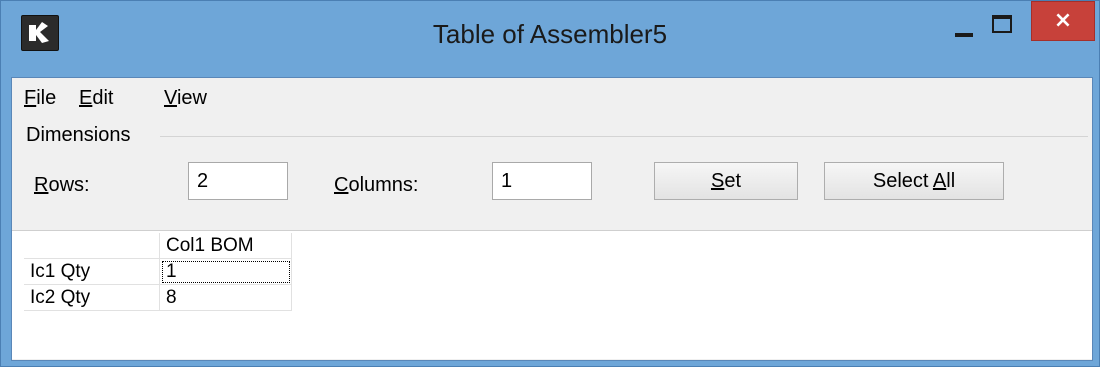  What do you see at coordinates (92, 246) in the screenshot?
I see `grid-corner-cell` at bounding box center [92, 246].